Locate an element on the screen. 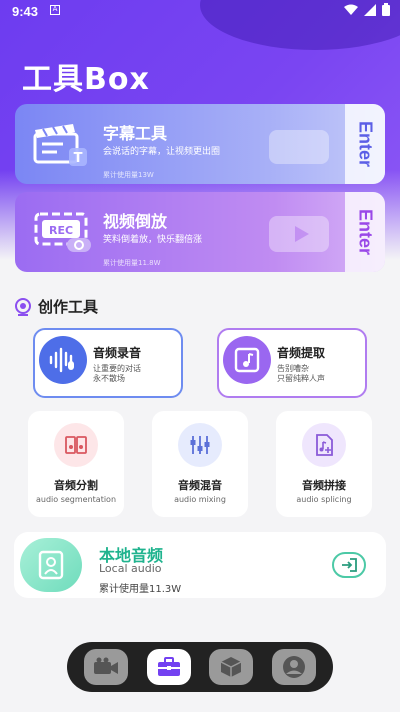 The height and width of the screenshot is (712, 400). creation-tools-header: 创作工具 is located at coordinates (56, 306).